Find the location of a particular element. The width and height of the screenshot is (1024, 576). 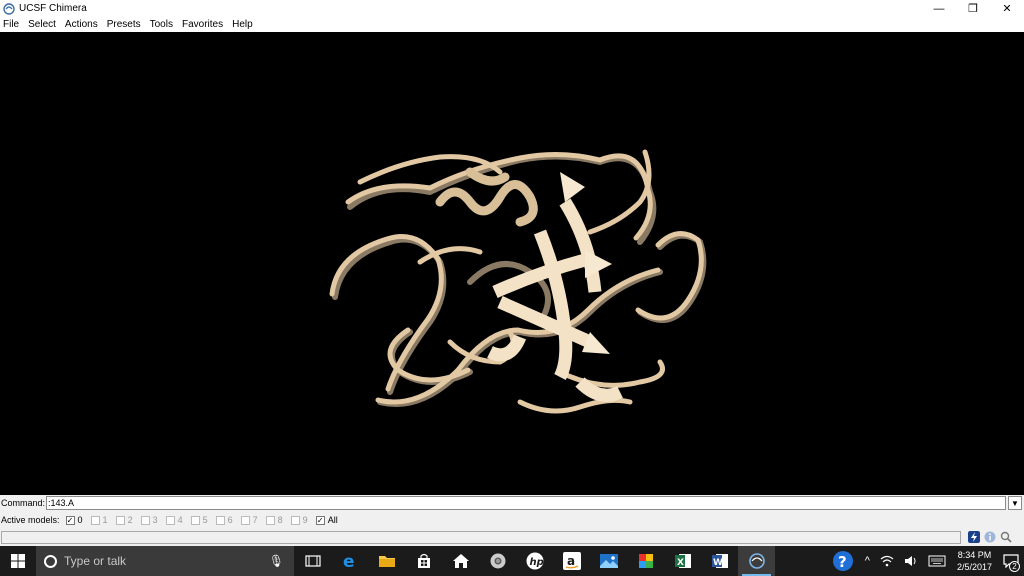

model-checkbox-all: ✓ All is located at coordinates (326, 520).